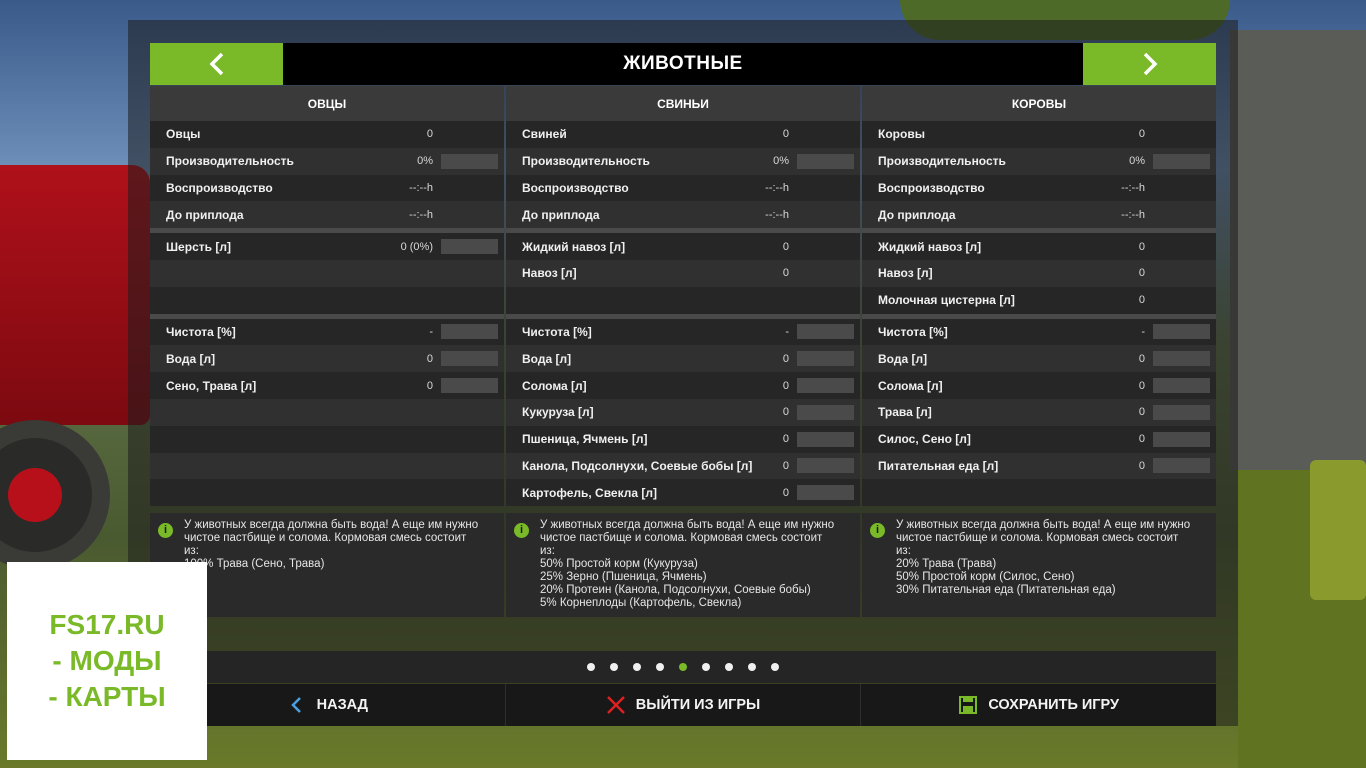 The width and height of the screenshot is (1366, 768). I want to click on stat-label: До приплода, so click(561, 214).